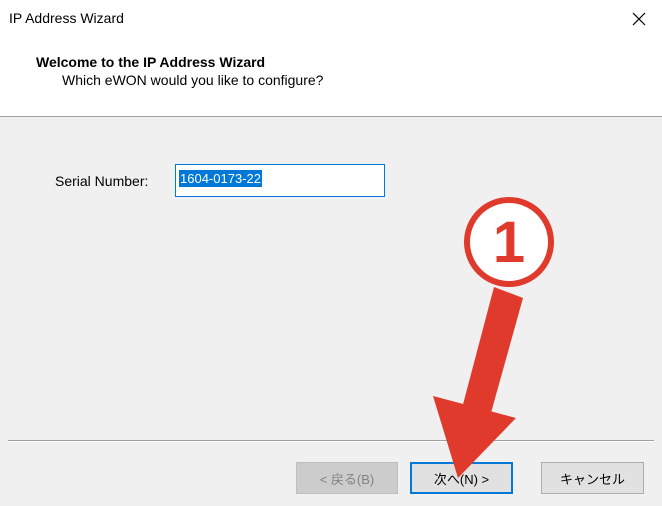 The image size is (662, 506). Describe the element at coordinates (193, 80) in the screenshot. I see `header-subtitle: Which eWON would you like to configure?` at that location.